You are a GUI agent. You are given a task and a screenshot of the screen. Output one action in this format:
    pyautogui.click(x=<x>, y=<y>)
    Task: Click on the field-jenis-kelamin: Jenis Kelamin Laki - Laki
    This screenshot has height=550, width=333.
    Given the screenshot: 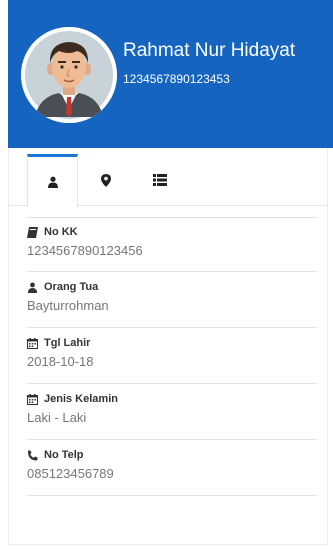 What is the action you would take?
    pyautogui.click(x=172, y=408)
    